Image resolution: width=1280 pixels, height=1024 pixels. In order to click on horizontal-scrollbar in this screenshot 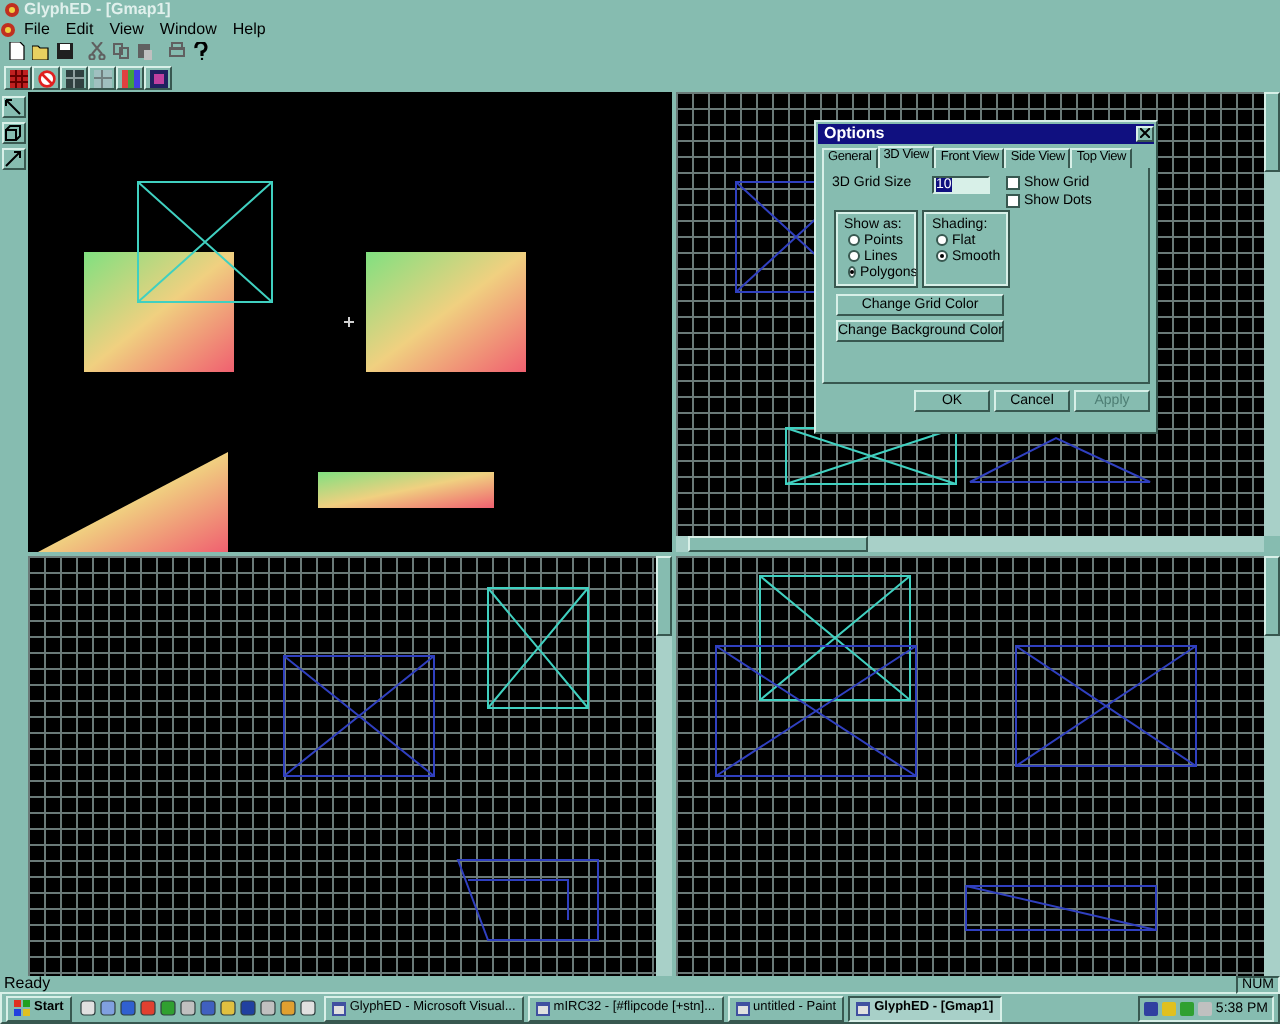, I will do `click(969, 544)`.